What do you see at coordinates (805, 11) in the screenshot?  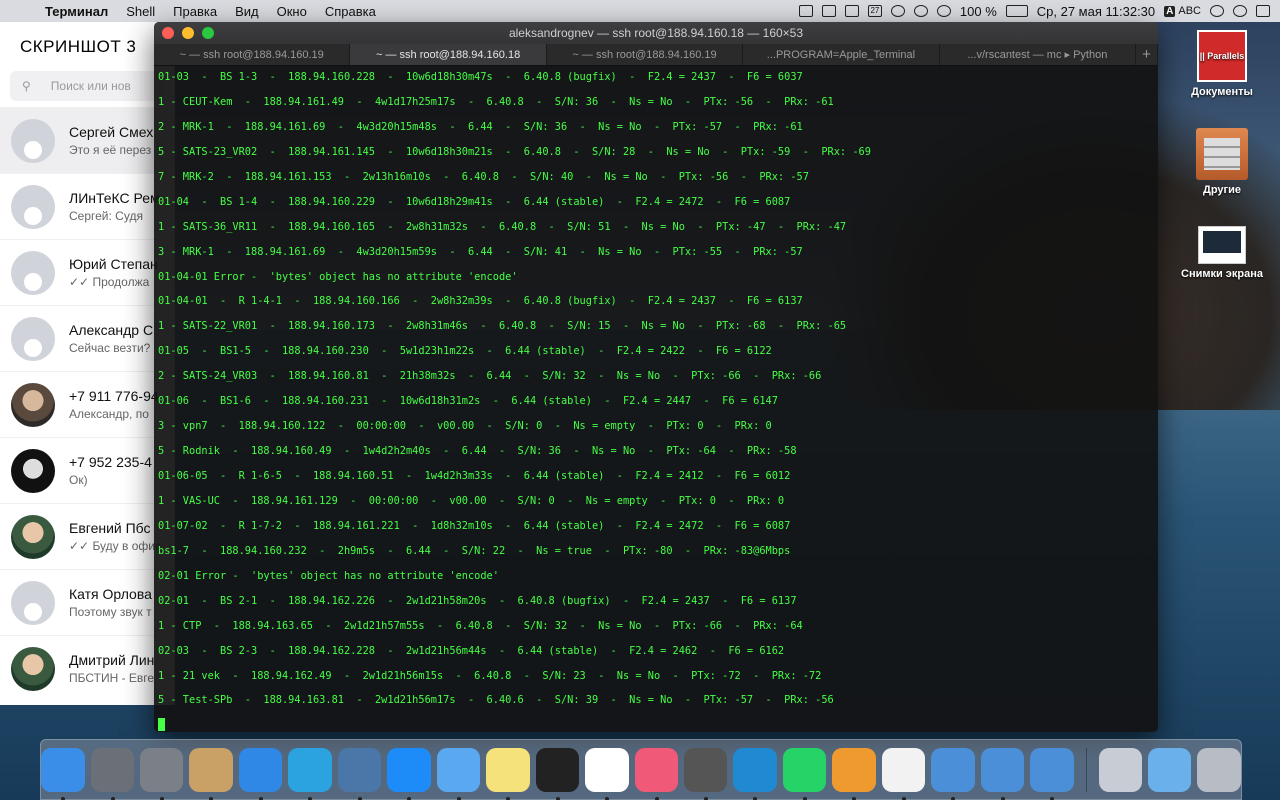 I see `notifications-off-icon` at bounding box center [805, 11].